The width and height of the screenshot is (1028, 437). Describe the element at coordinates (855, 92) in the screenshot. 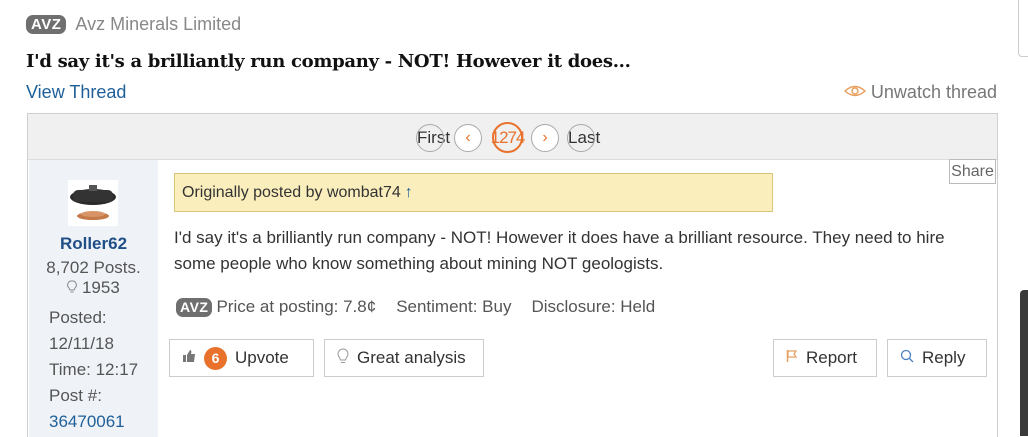

I see `eye-icon` at that location.